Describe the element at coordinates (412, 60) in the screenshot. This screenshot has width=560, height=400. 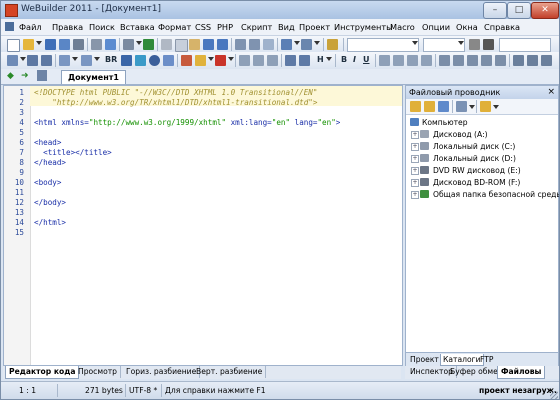
I see `justify-right-icon` at that location.